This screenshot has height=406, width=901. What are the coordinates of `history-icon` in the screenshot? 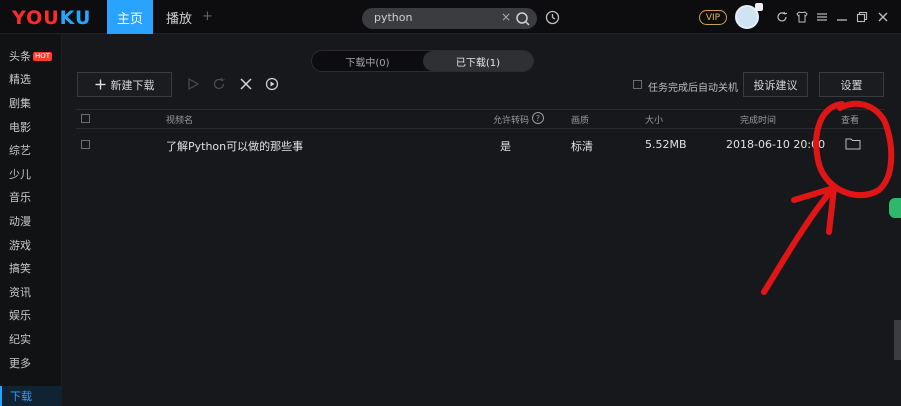 It's located at (552, 17).